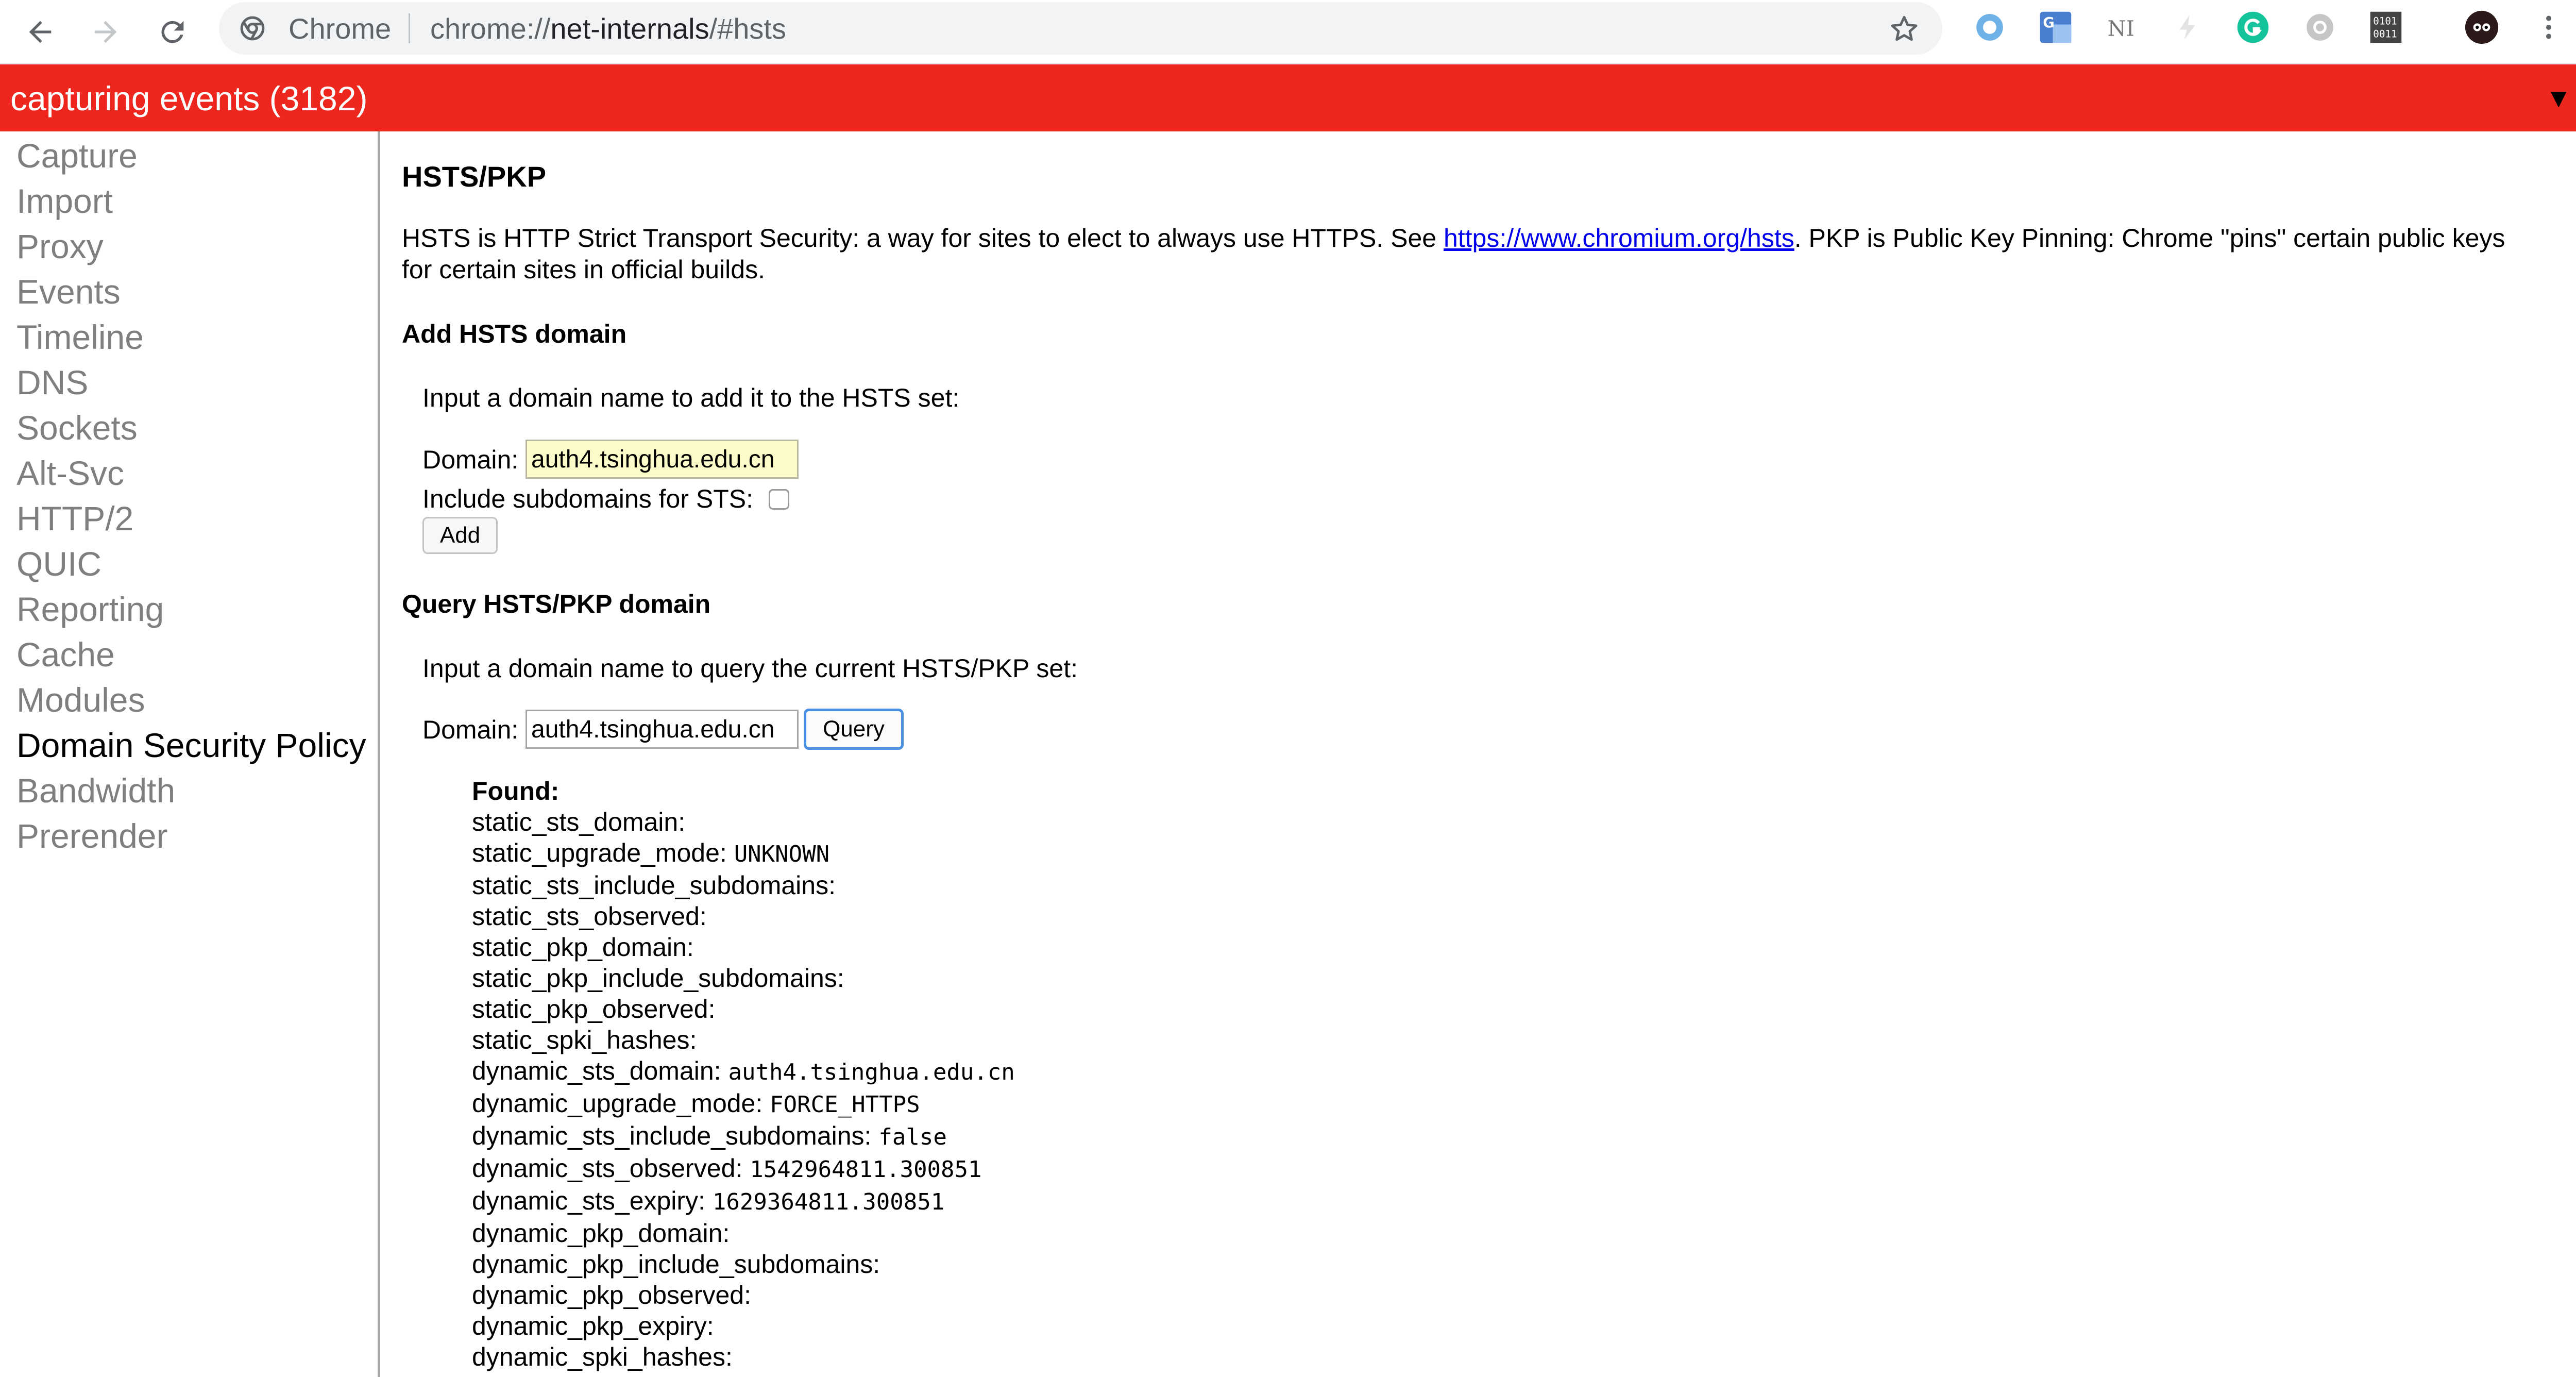 The height and width of the screenshot is (1377, 2576). I want to click on sidebar-item-modules: Modules, so click(80, 699).